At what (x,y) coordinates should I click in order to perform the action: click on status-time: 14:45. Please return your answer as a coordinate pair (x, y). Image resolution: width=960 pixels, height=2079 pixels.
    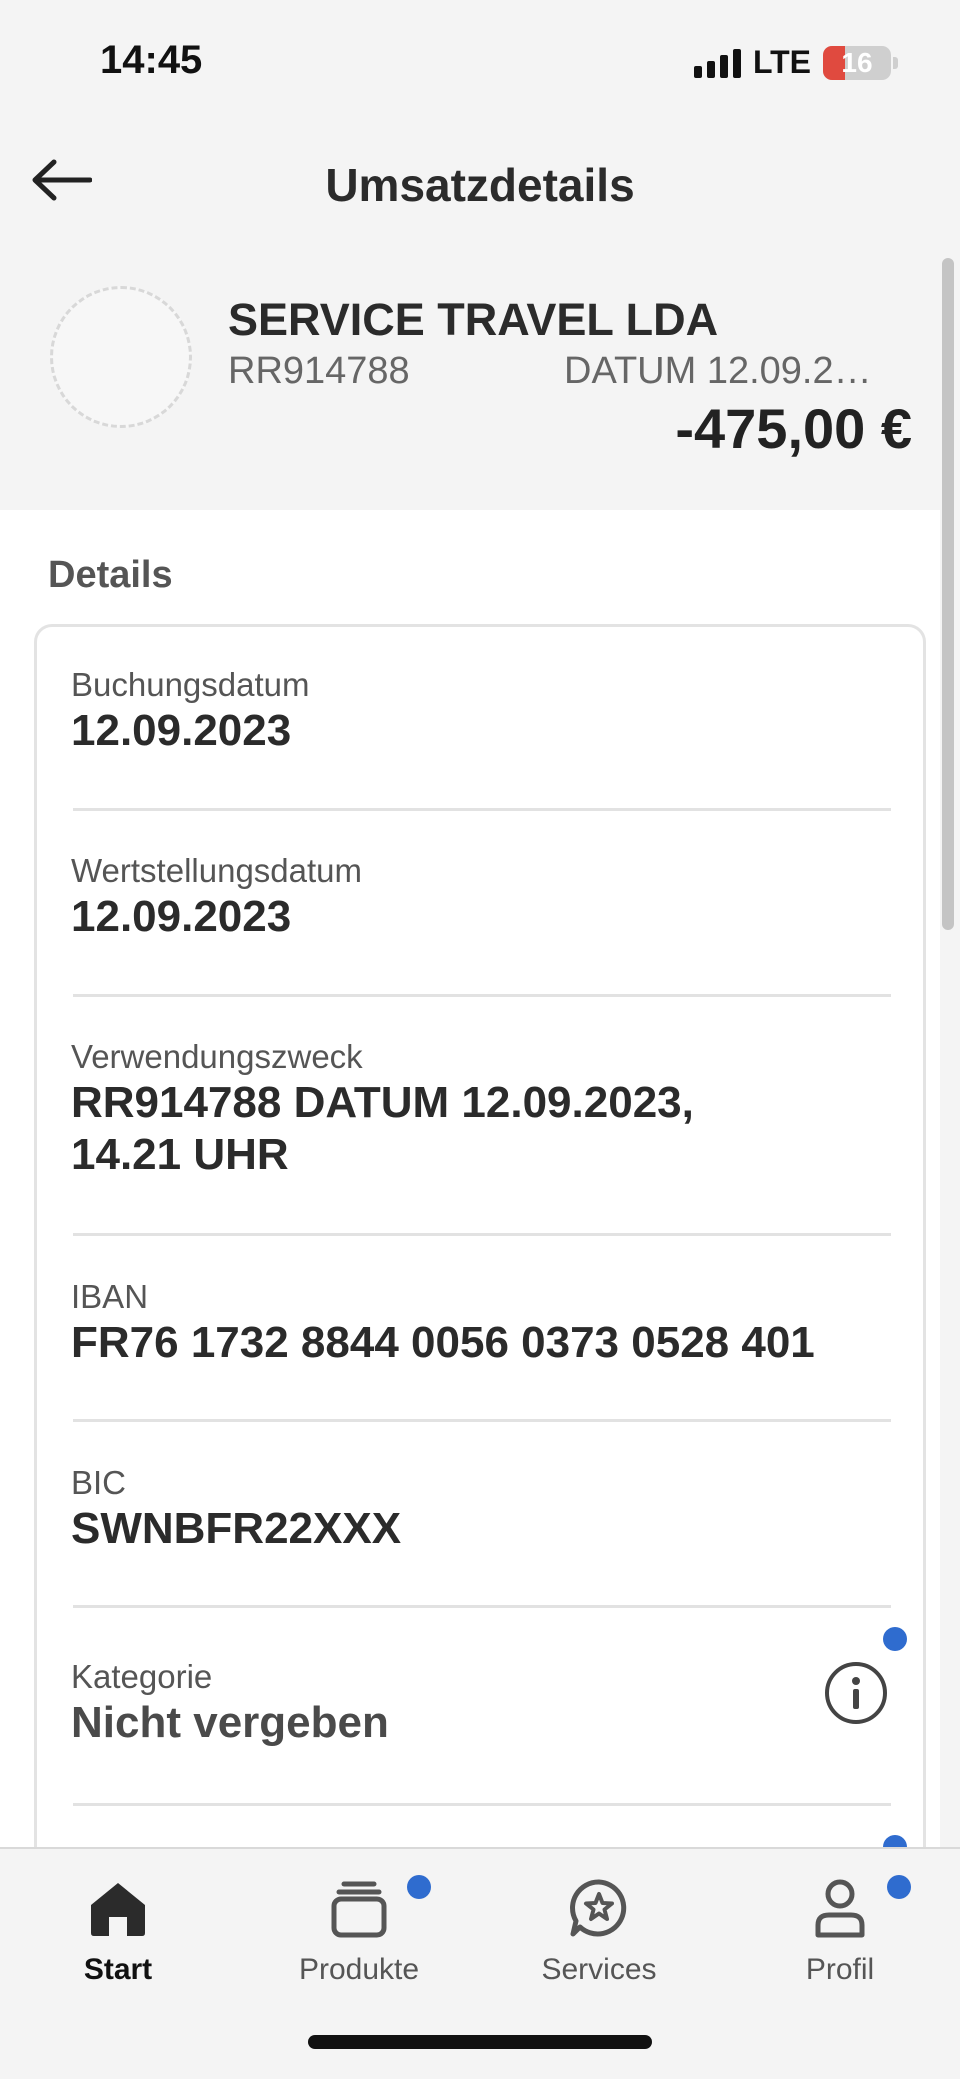
    Looking at the image, I should click on (151, 60).